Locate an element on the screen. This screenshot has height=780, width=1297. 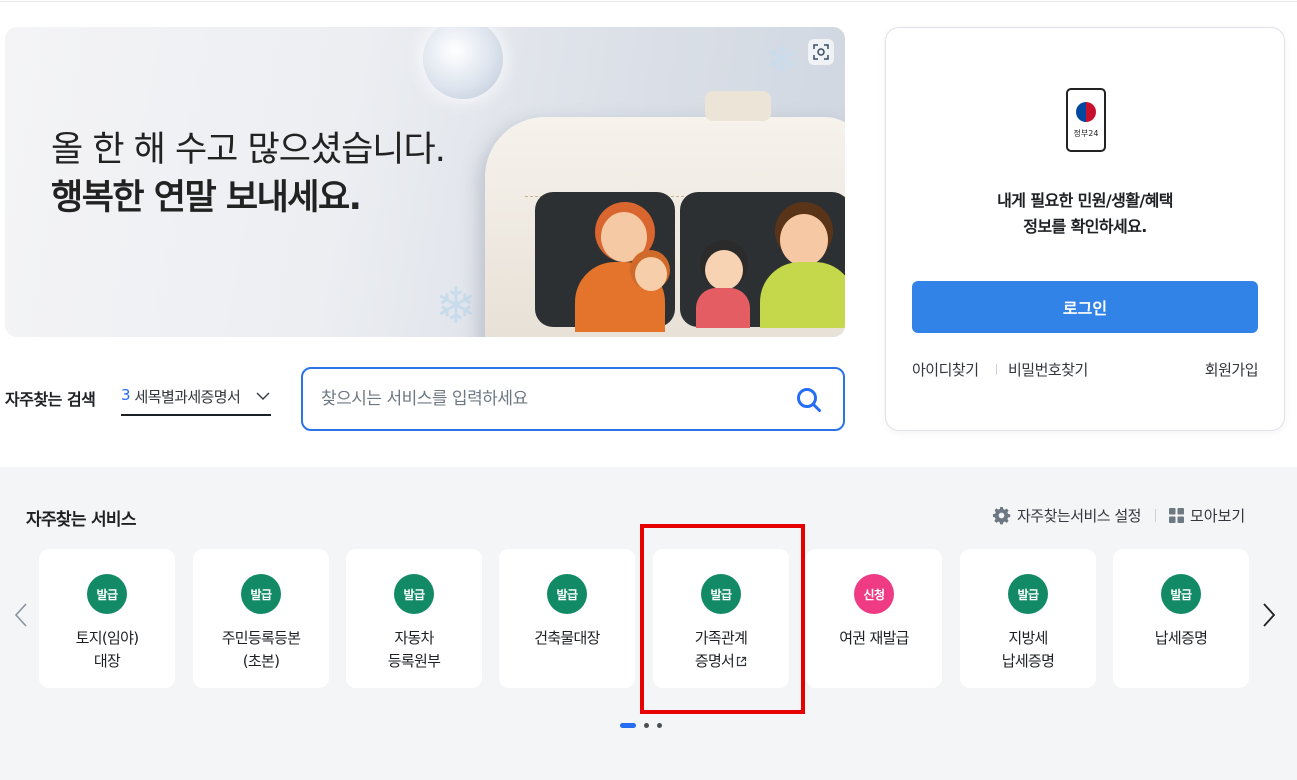
moon-illustration is located at coordinates (463, 63).